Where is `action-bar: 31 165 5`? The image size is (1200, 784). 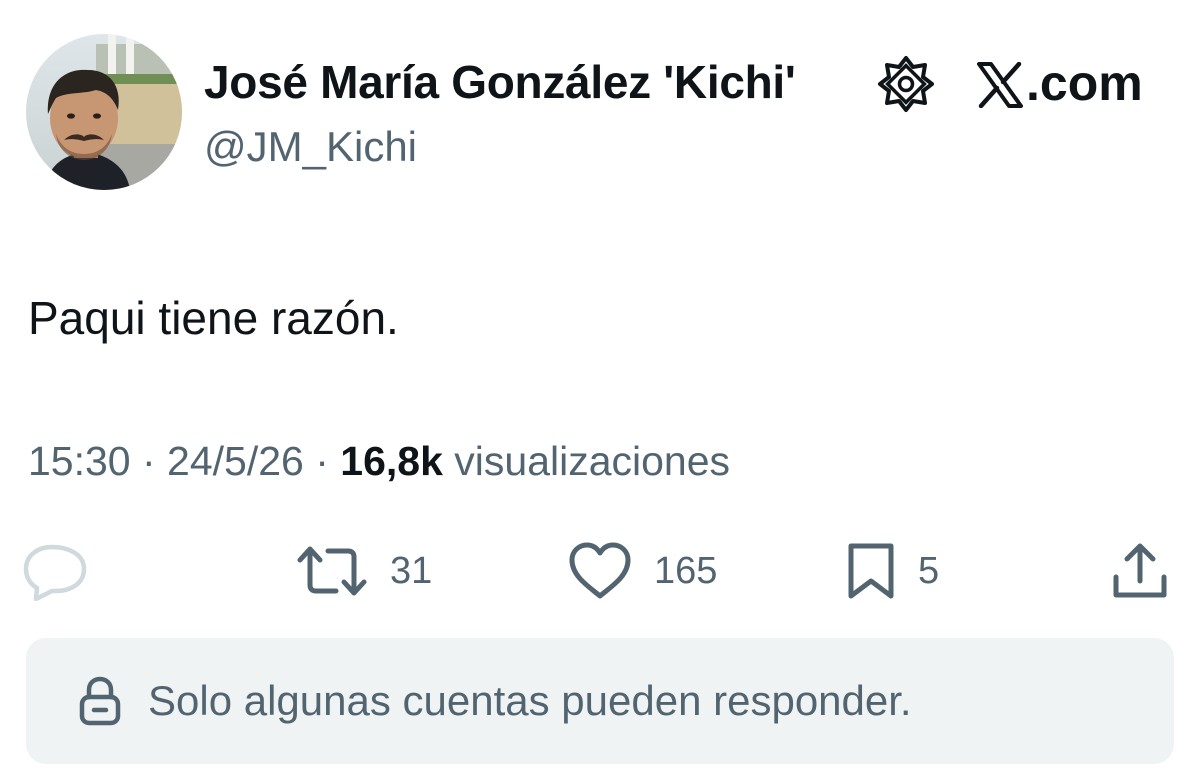 action-bar: 31 165 5 is located at coordinates (600, 571).